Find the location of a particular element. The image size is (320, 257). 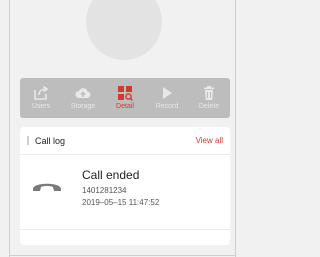

record-button: Record is located at coordinates (167, 98).